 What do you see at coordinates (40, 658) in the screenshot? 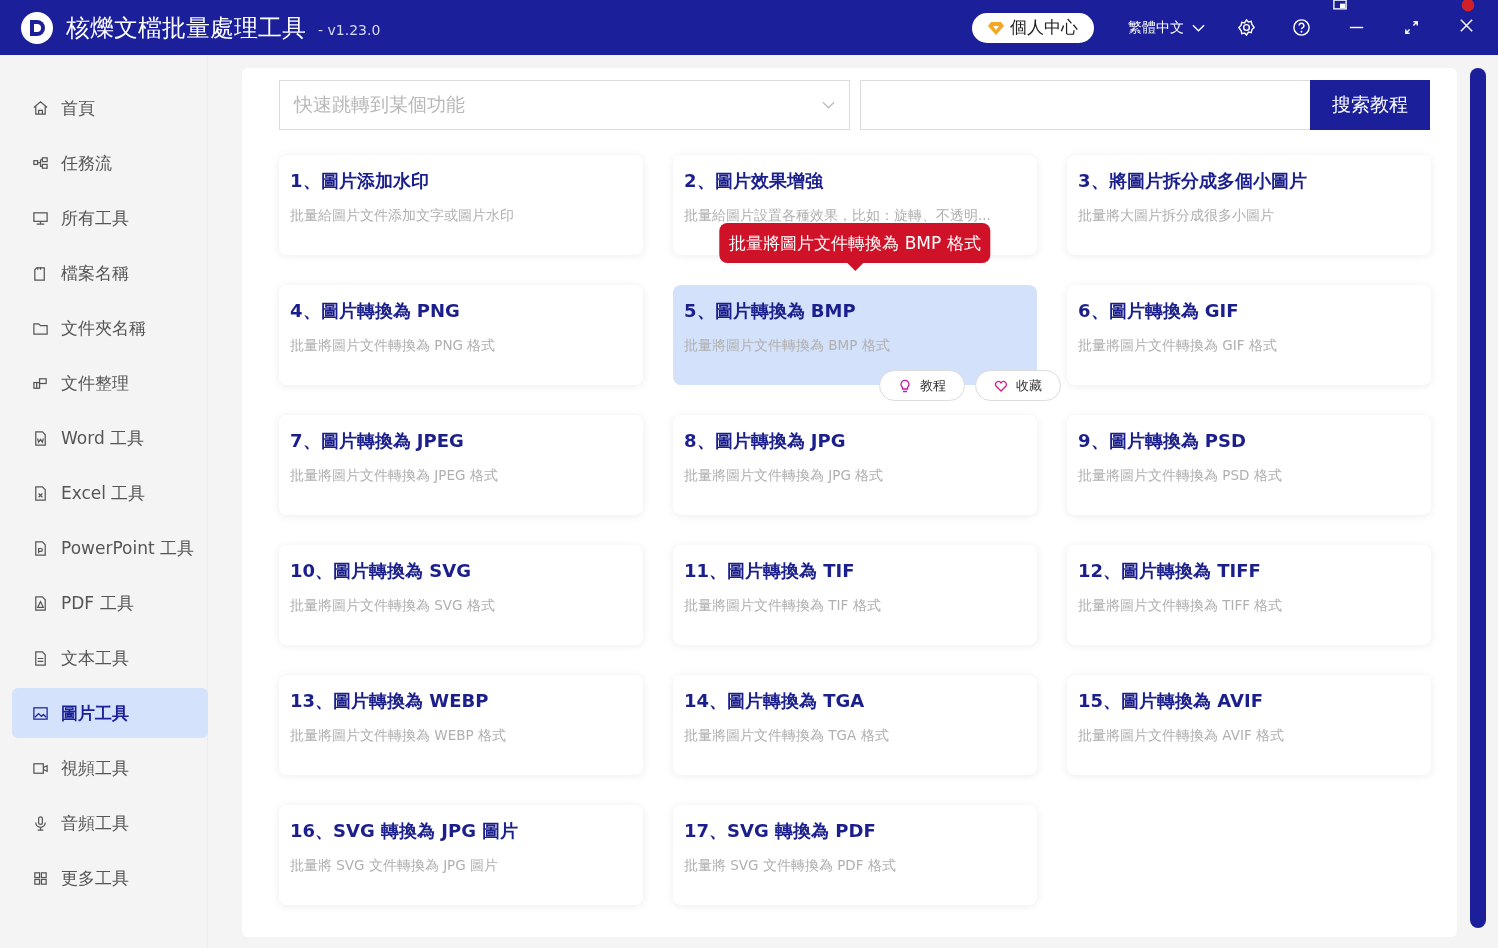
I see `text-file-icon` at bounding box center [40, 658].